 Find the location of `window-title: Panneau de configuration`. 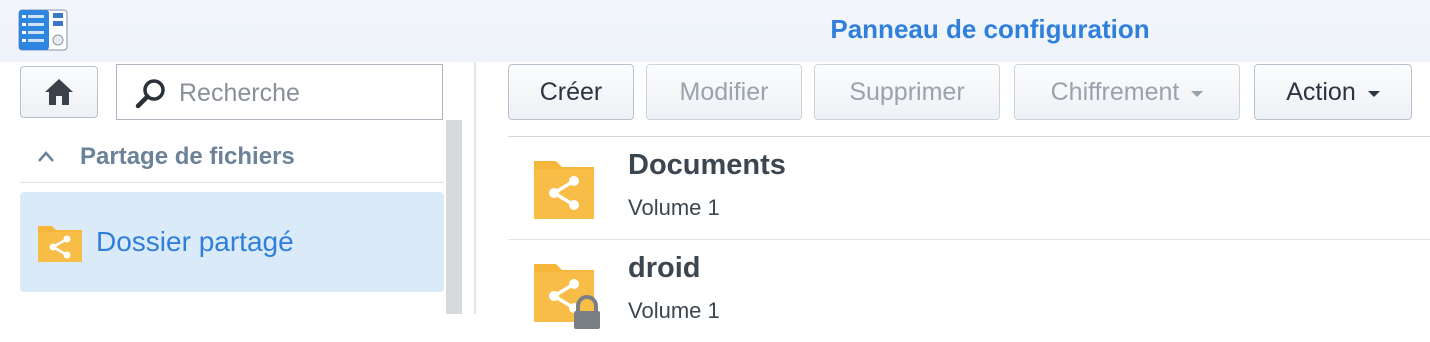

window-title: Panneau de configuration is located at coordinates (990, 29).